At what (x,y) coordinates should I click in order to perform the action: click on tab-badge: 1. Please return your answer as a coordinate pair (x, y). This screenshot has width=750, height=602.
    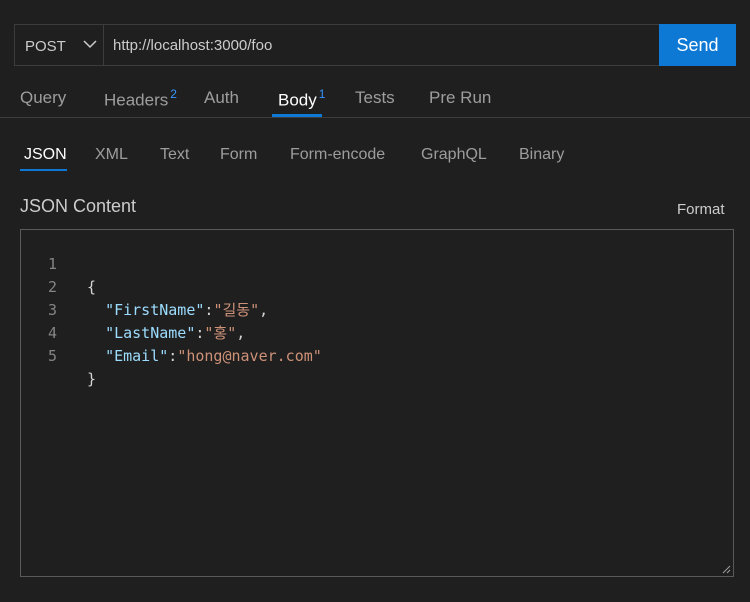
    Looking at the image, I should click on (322, 94).